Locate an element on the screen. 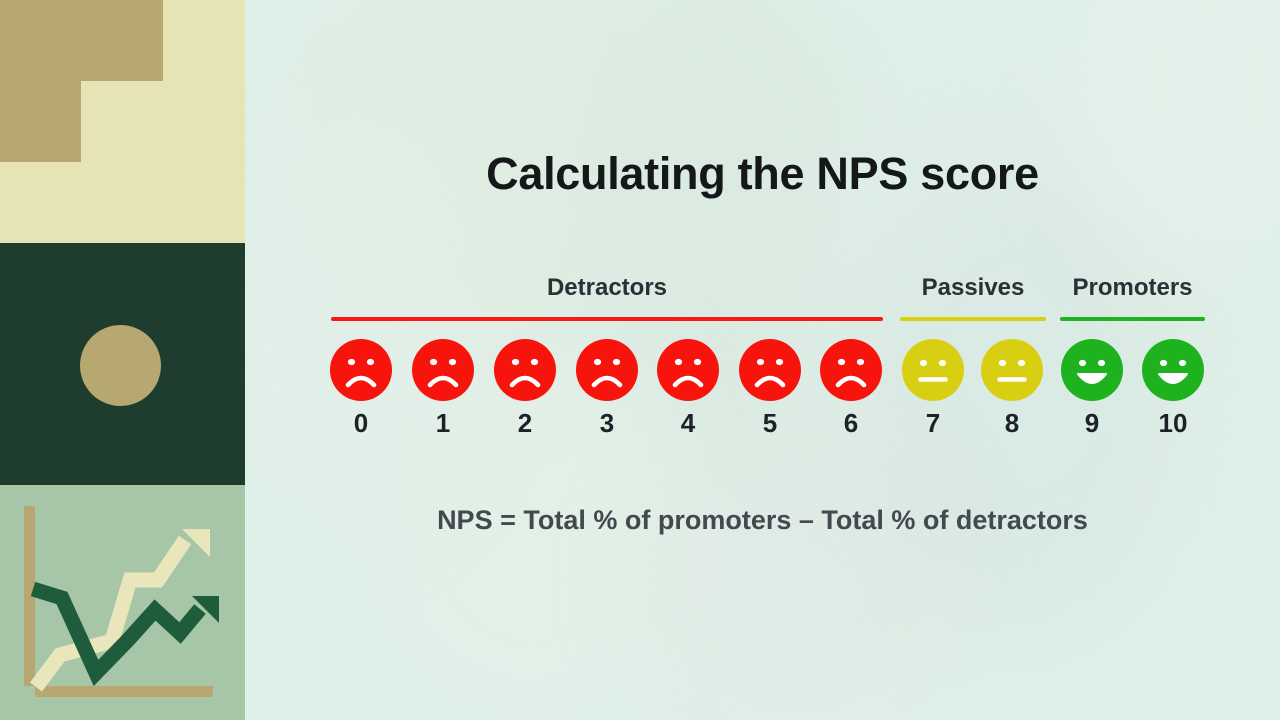  scale-item-4: 4 is located at coordinates (688, 387).